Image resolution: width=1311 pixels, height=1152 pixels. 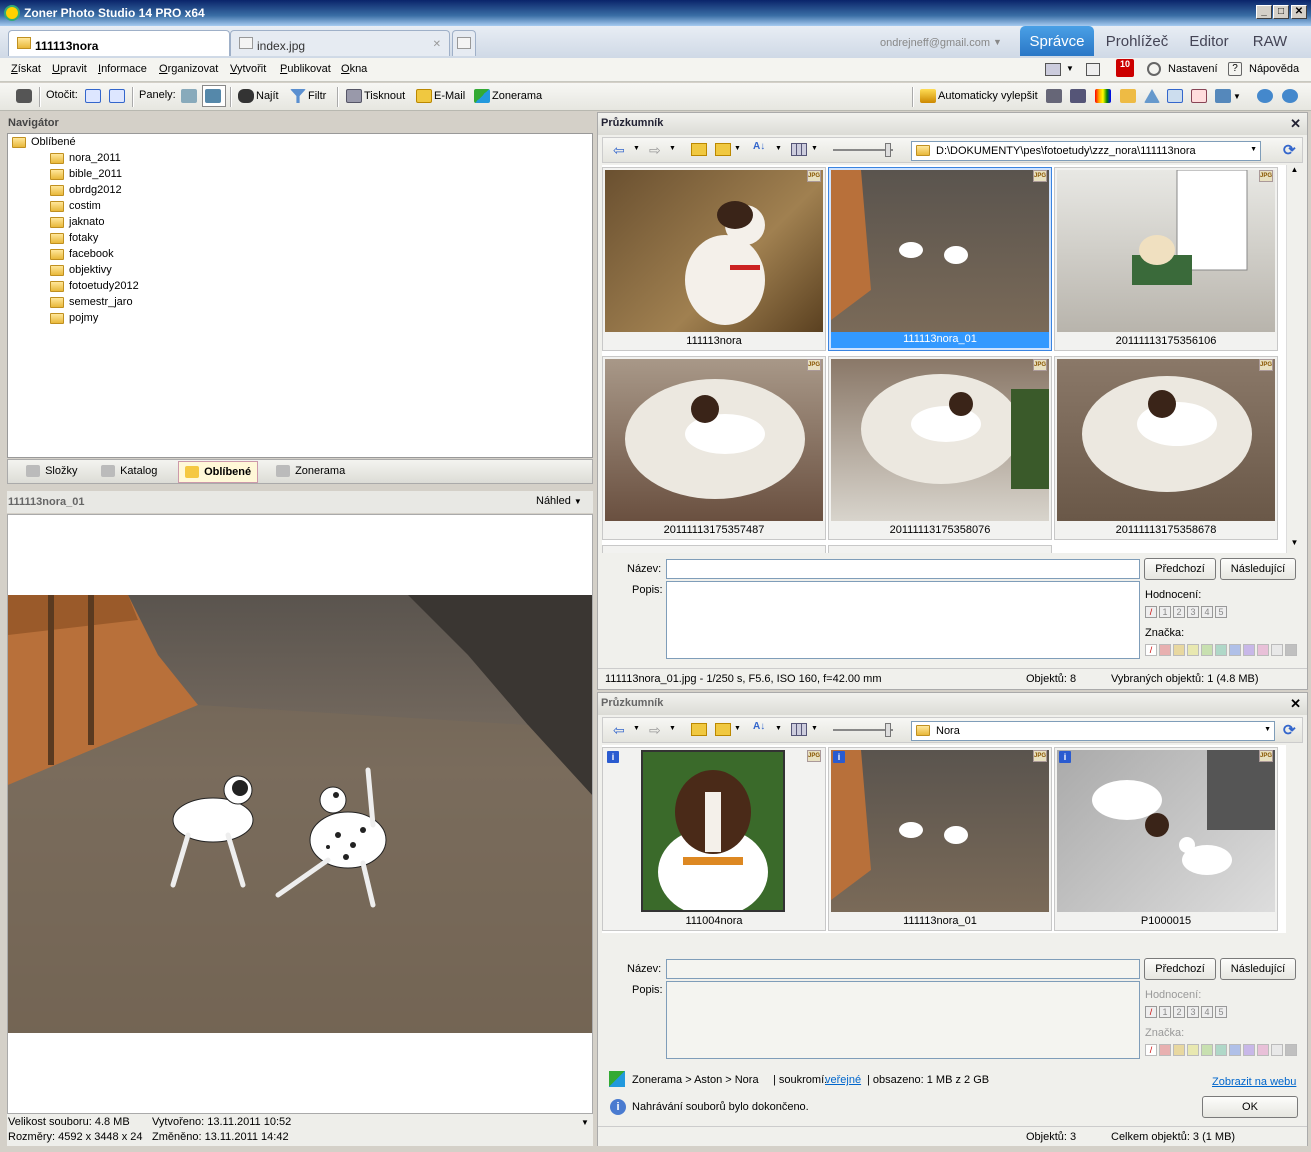 What do you see at coordinates (714, 448) in the screenshot?
I see `thumbnail: JPG 20111113175357487` at bounding box center [714, 448].